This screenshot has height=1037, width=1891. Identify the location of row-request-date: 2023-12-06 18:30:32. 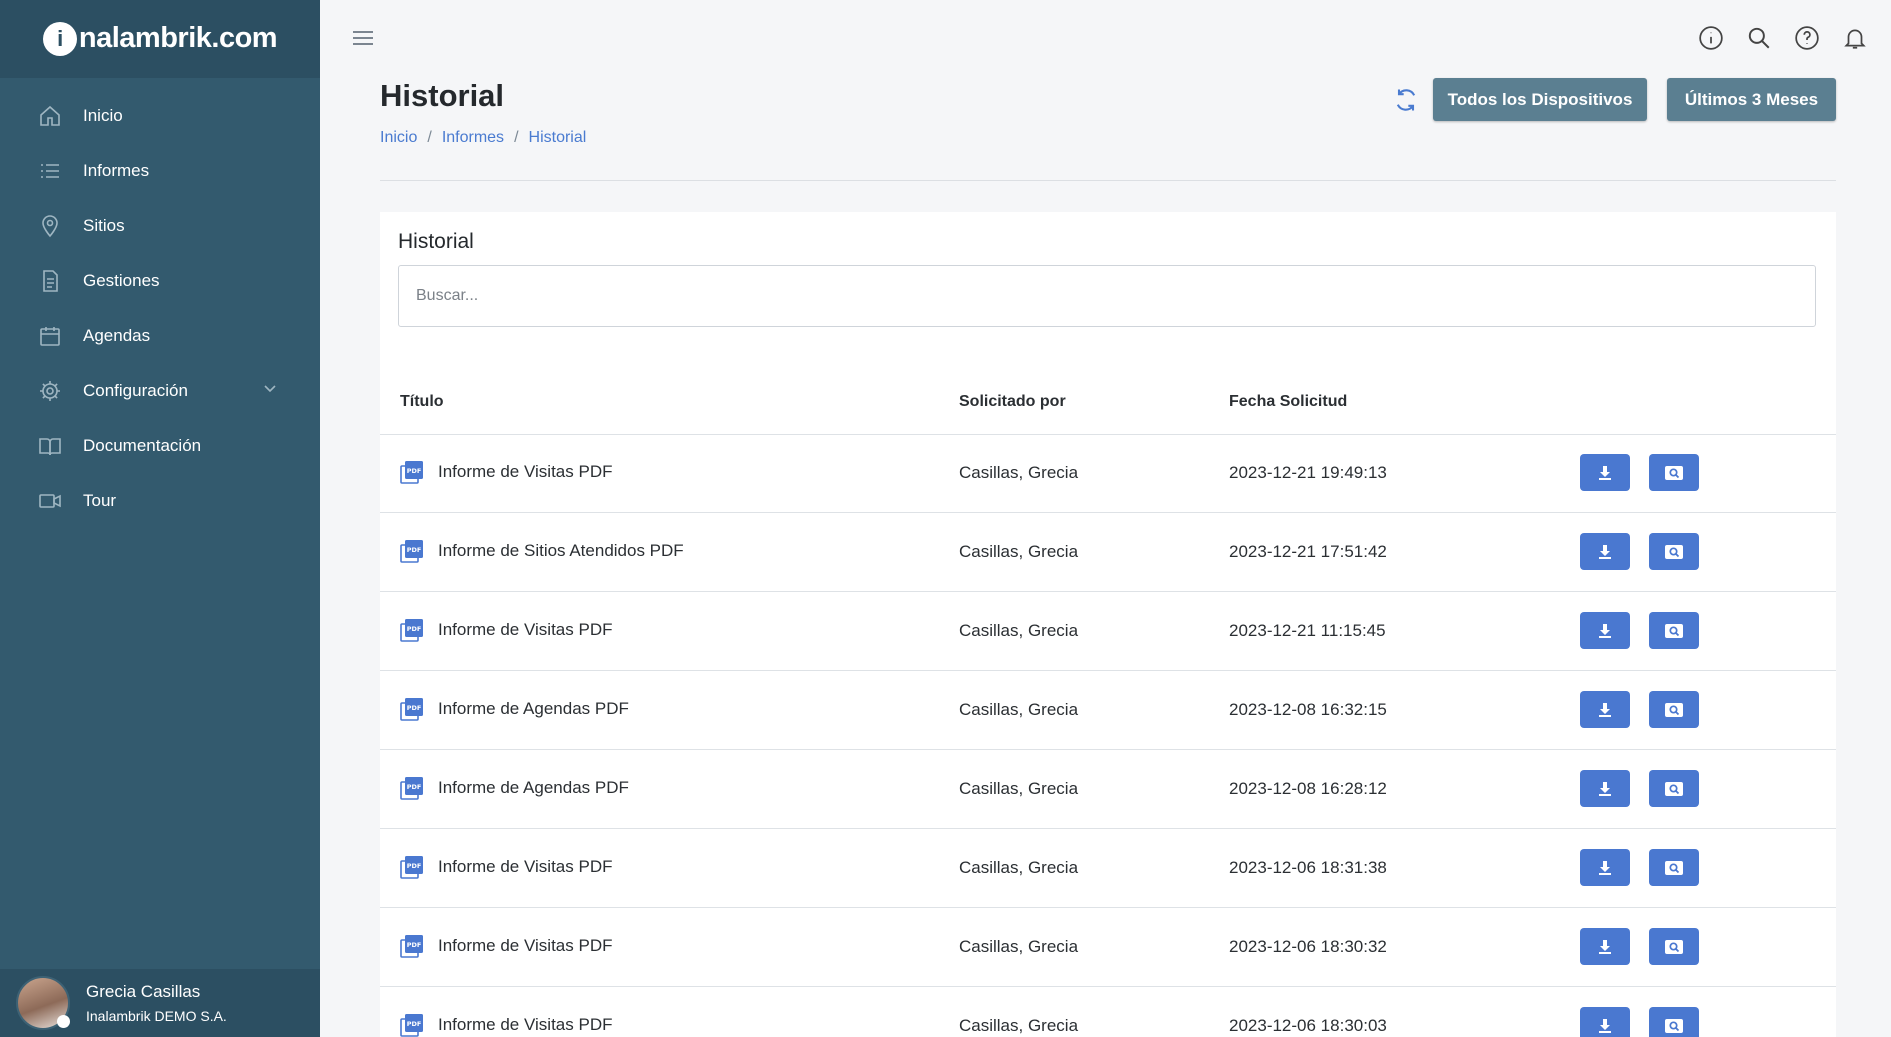
(1308, 946).